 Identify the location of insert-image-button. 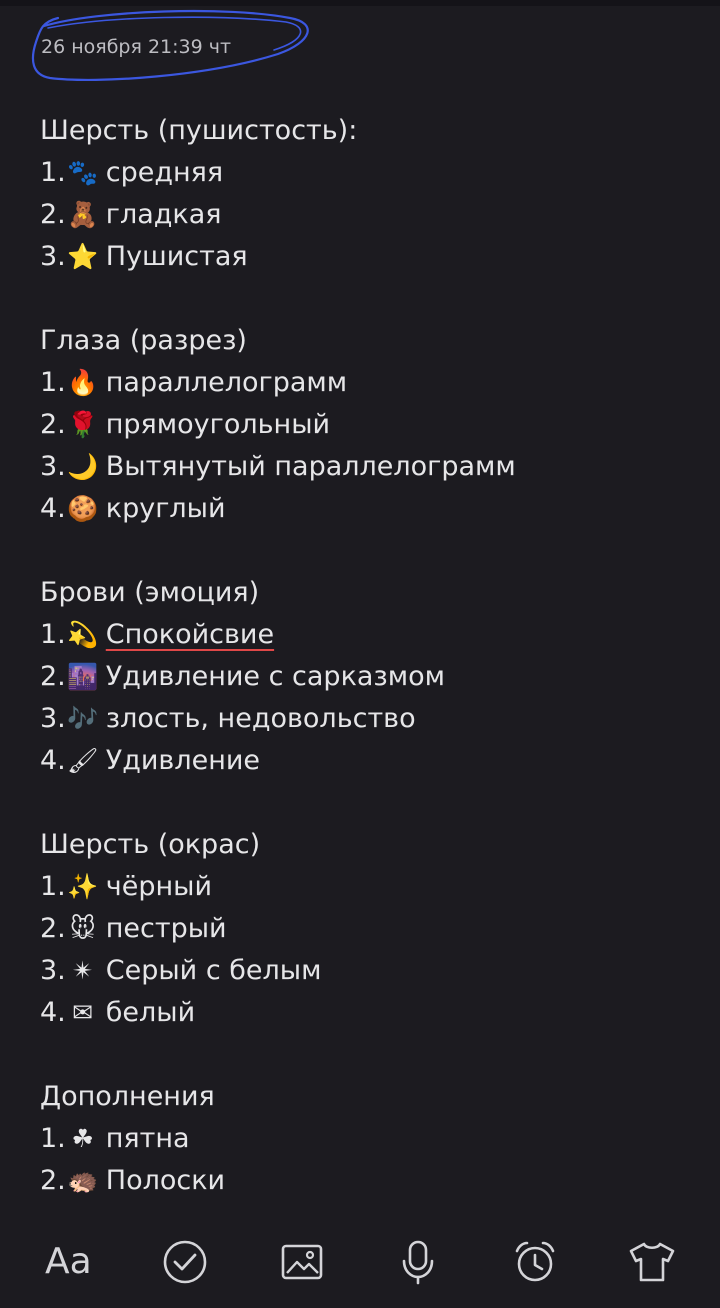
(302, 1262).